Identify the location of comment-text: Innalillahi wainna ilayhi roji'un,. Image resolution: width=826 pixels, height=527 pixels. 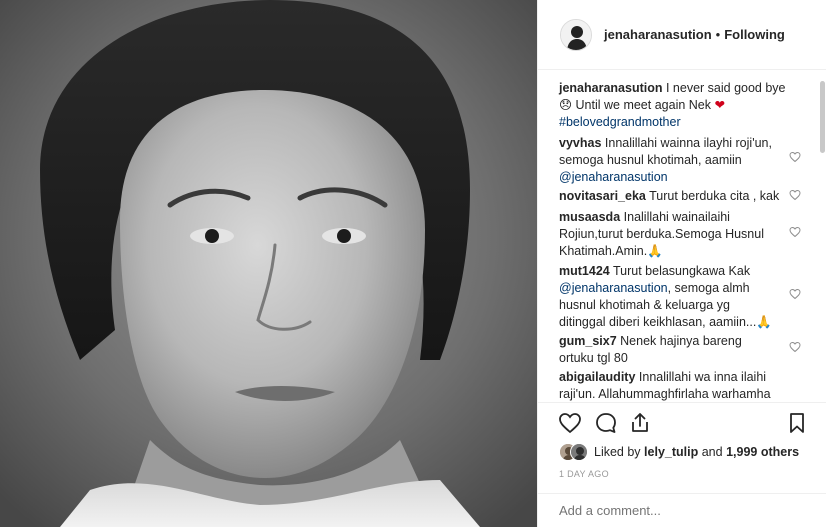
(688, 143).